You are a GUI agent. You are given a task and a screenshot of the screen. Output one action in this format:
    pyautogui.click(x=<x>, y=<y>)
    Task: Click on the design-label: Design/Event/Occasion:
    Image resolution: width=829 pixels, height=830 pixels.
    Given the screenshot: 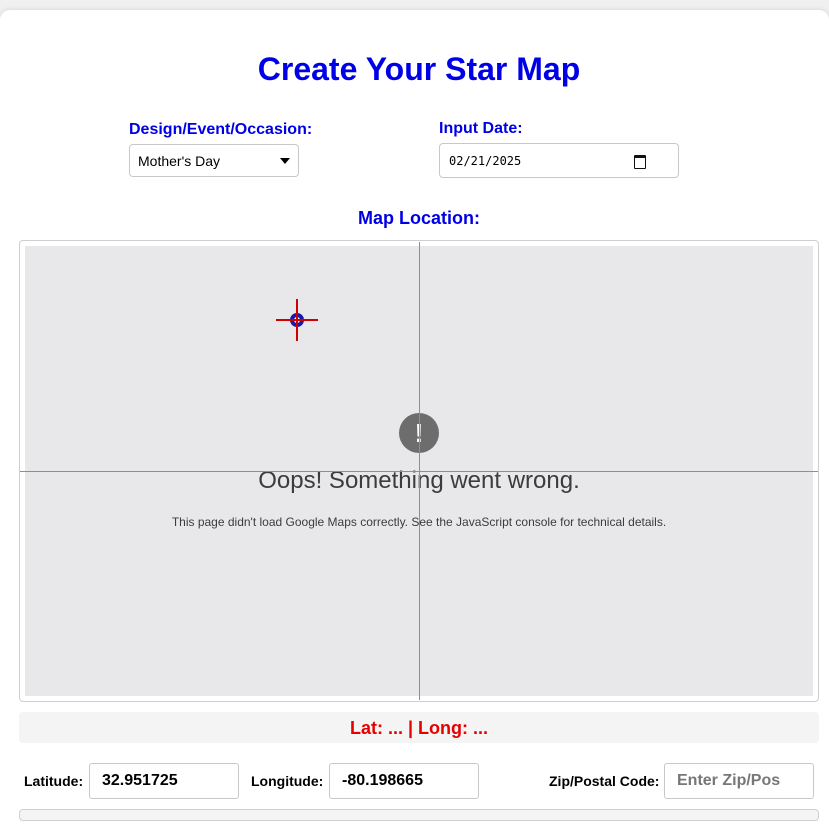 What is the action you would take?
    pyautogui.click(x=221, y=129)
    